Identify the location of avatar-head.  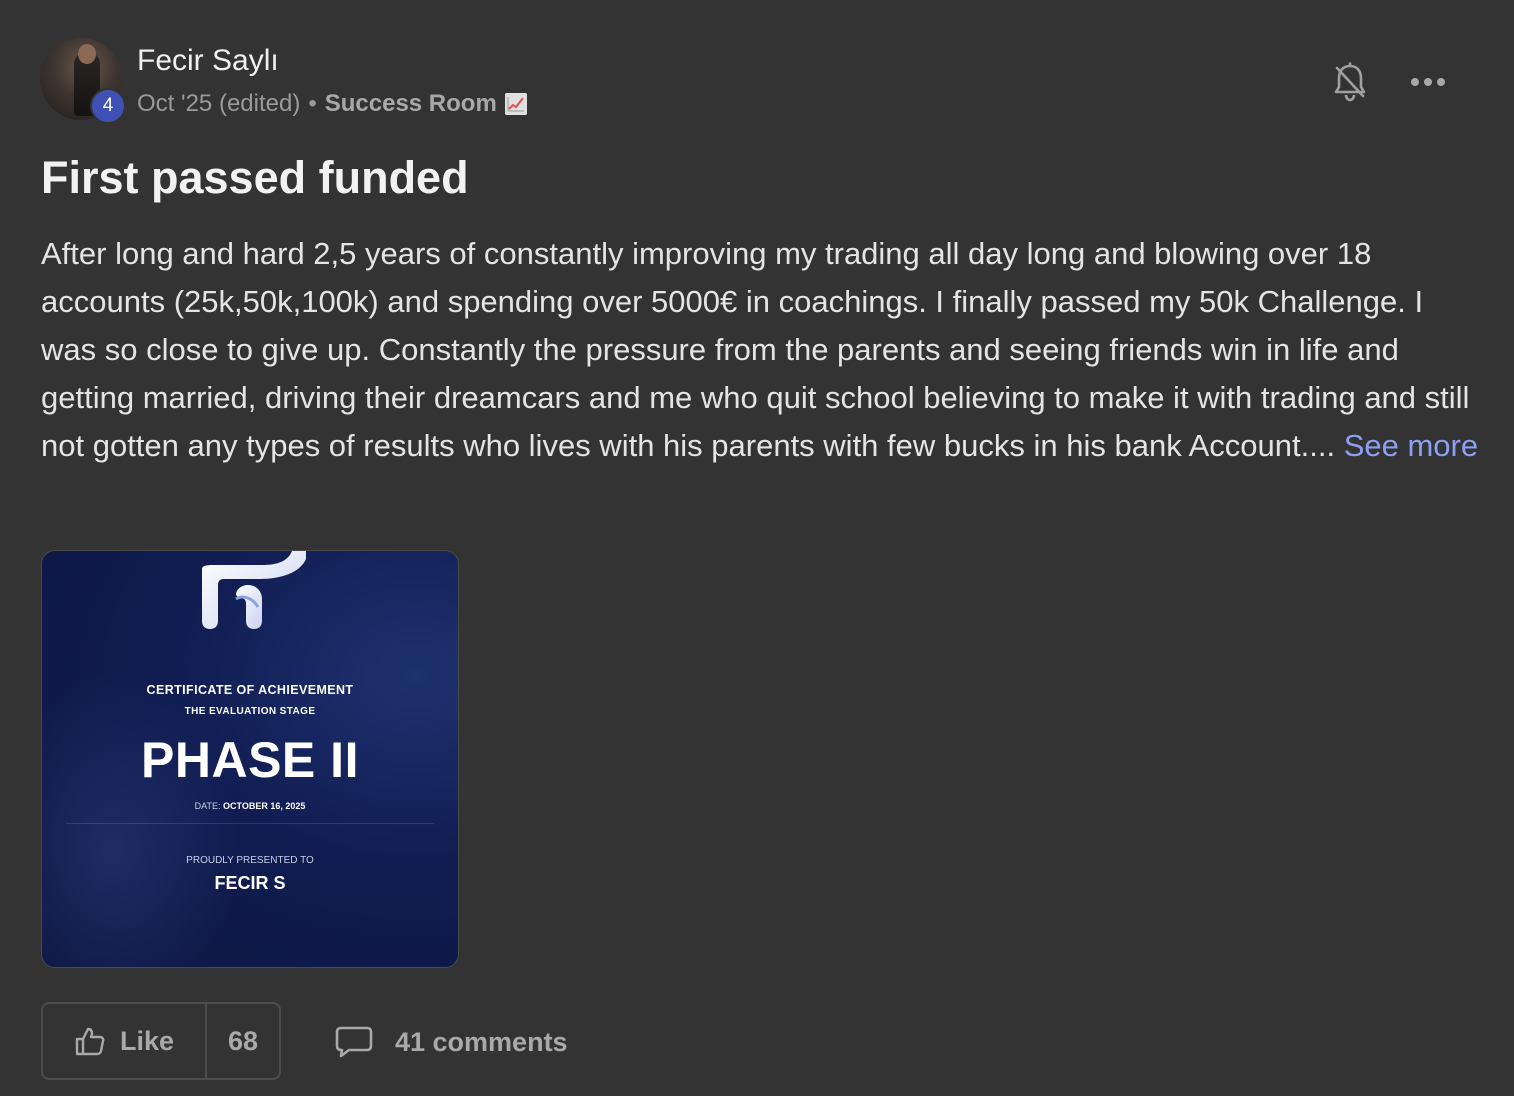
(87, 54).